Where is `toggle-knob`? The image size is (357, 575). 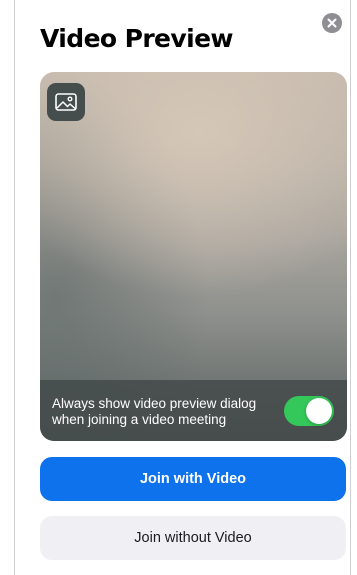 toggle-knob is located at coordinates (319, 411).